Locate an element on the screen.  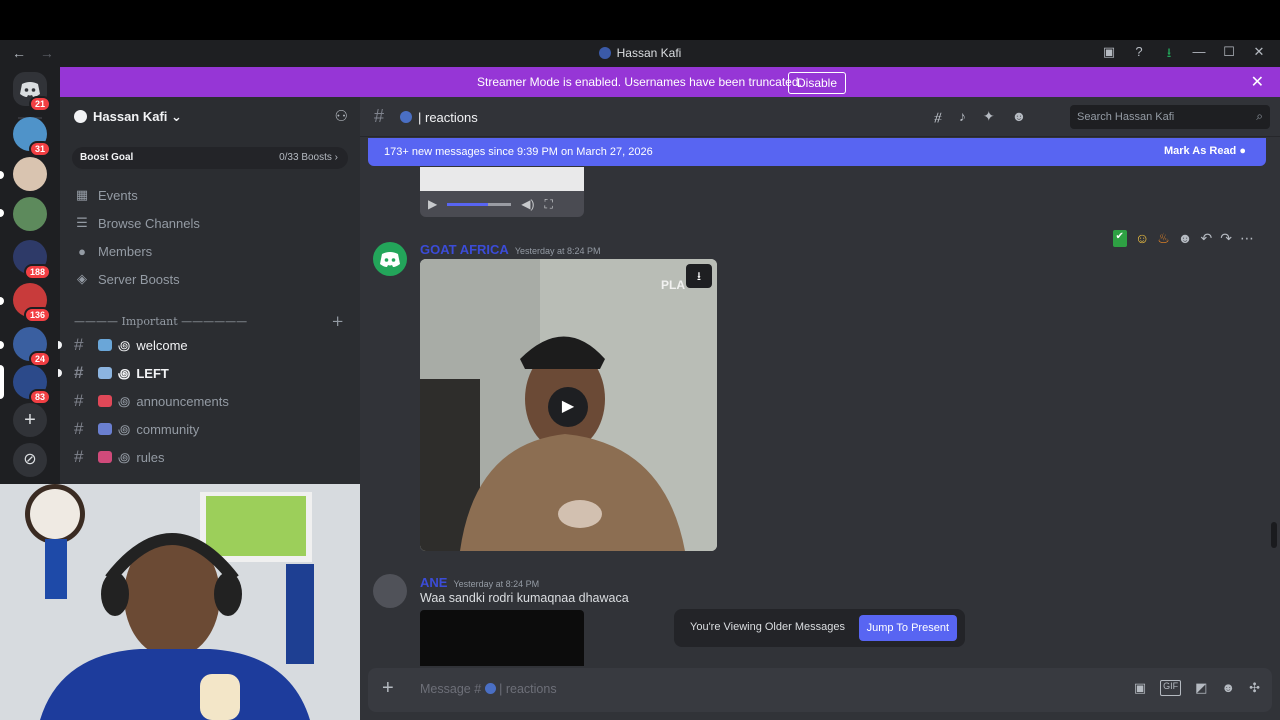
channel-title: | reactions is located at coordinates (448, 117).